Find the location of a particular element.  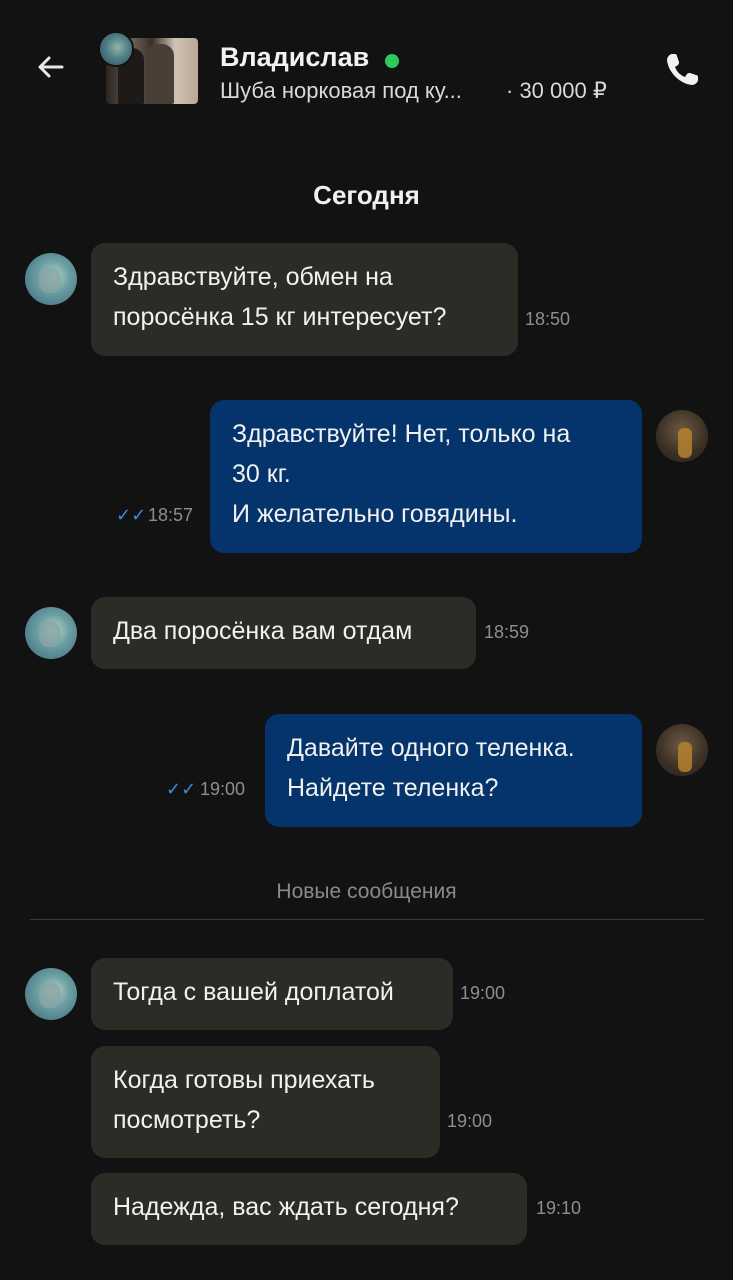

listing-price: · 30 000 ₽ is located at coordinates (556, 90).